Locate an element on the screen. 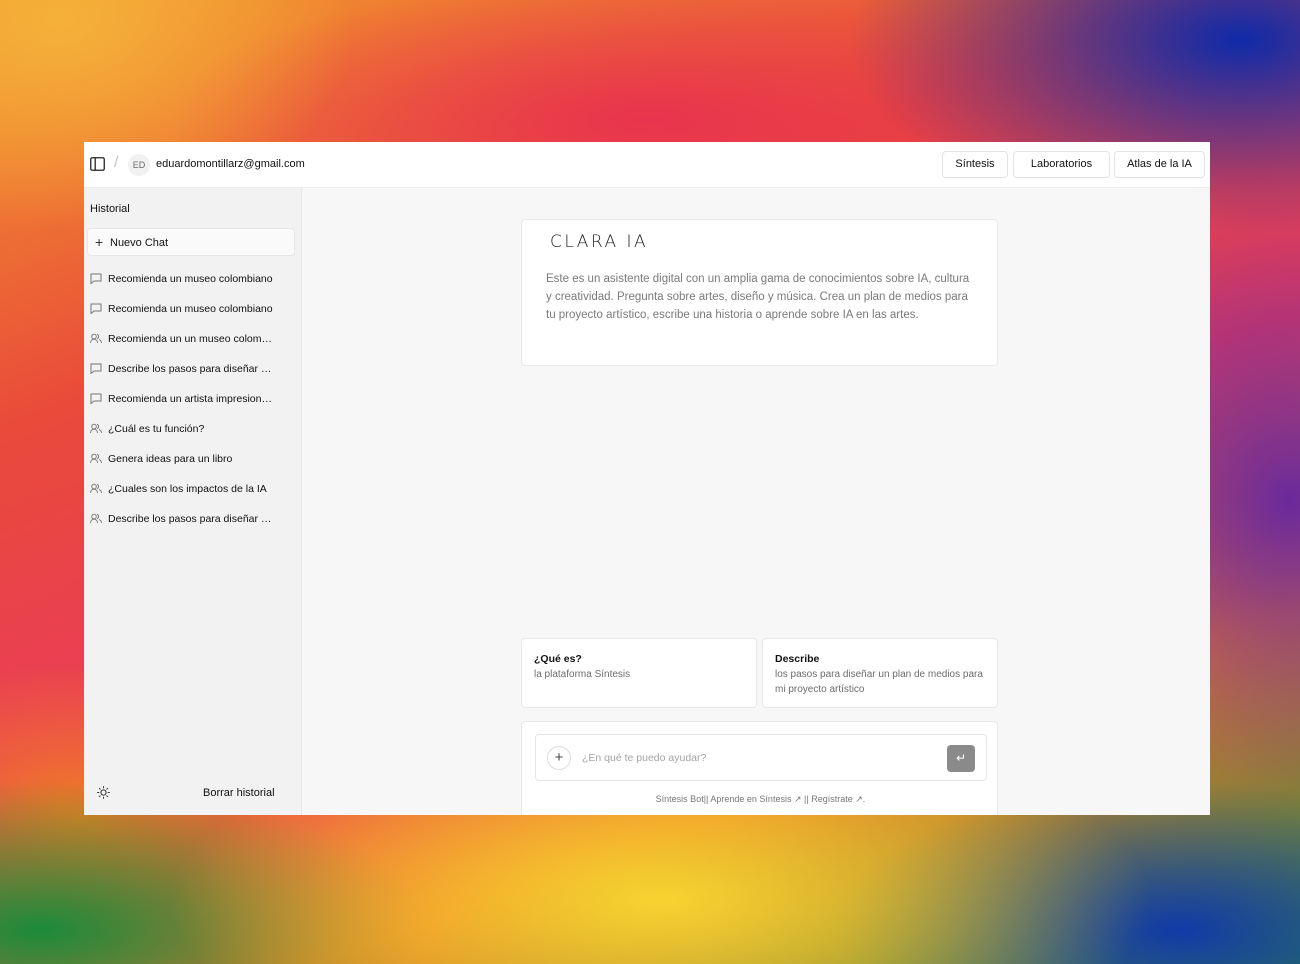 The height and width of the screenshot is (964, 1300). nav-sintesis-button: Síntesis is located at coordinates (975, 164).